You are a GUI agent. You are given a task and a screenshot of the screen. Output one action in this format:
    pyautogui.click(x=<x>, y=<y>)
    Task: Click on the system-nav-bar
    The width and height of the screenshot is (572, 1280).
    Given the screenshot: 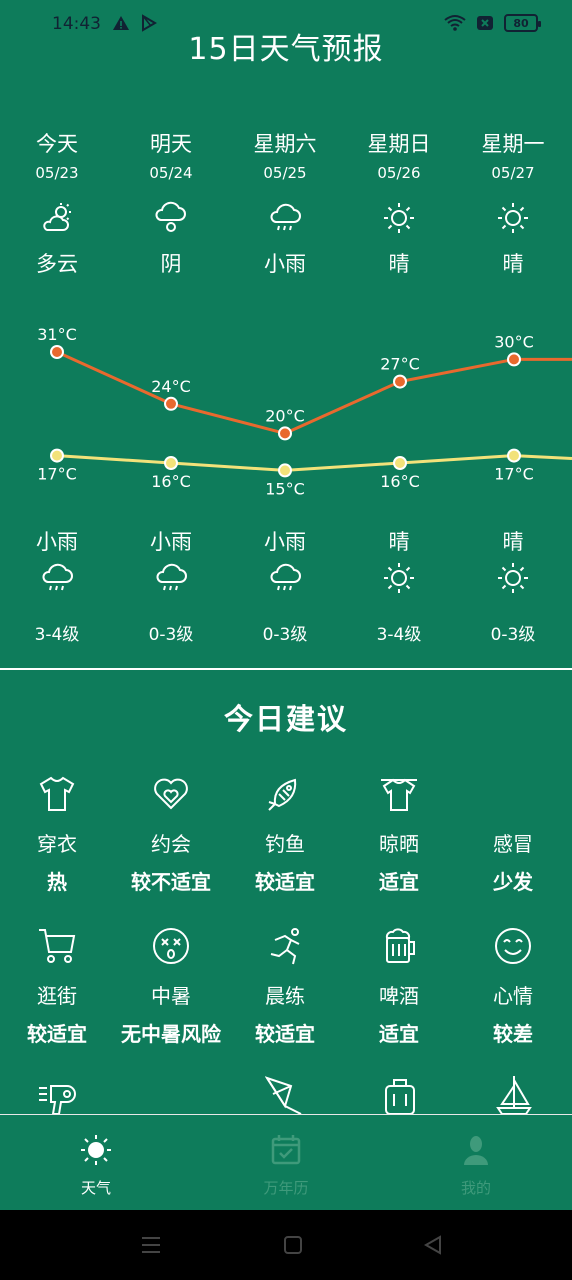 What is the action you would take?
    pyautogui.click(x=286, y=1245)
    